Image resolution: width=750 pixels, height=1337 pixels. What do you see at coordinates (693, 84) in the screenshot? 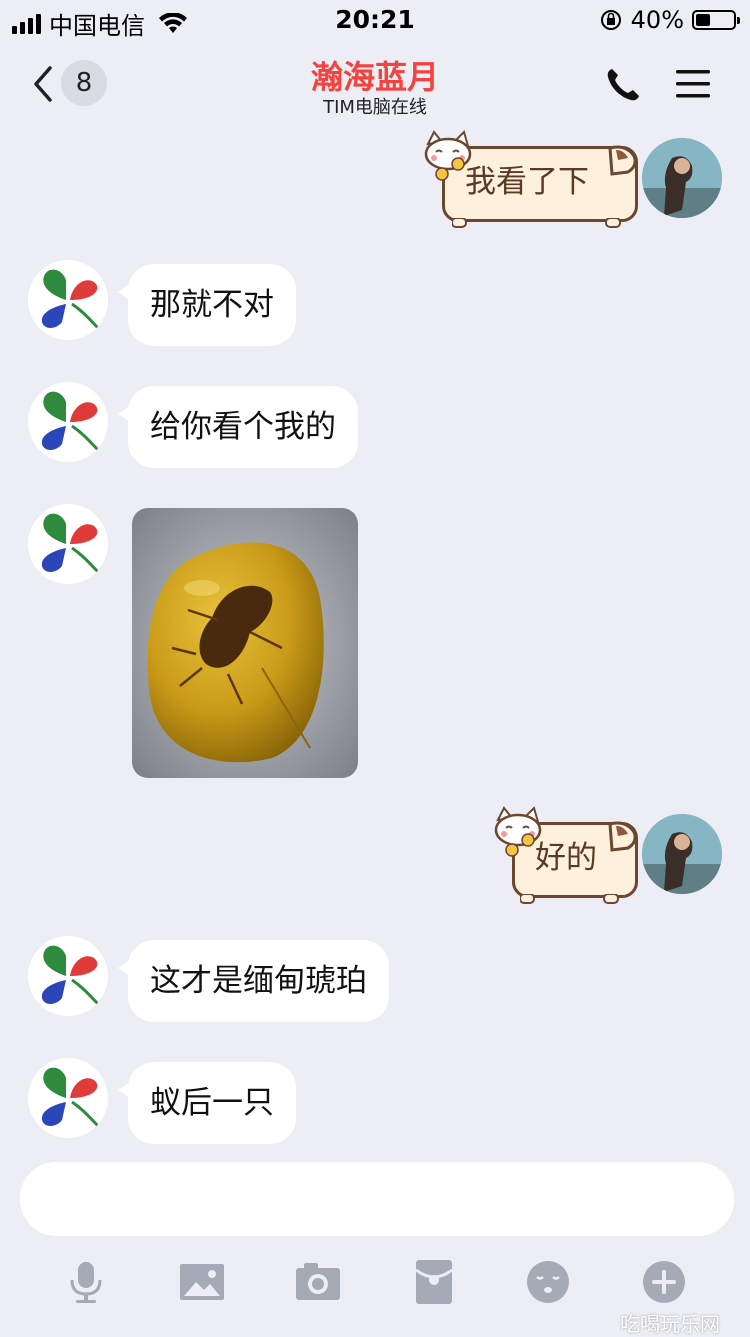
I see `menu-icon` at bounding box center [693, 84].